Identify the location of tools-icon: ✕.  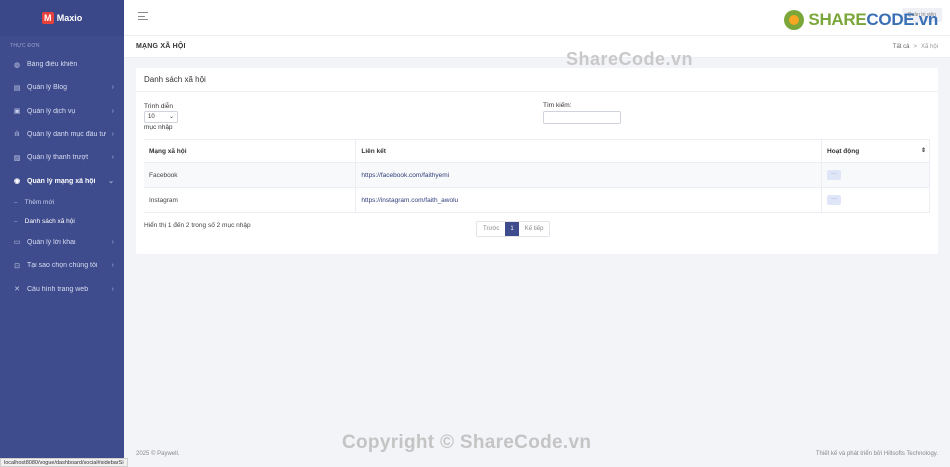
(17, 290).